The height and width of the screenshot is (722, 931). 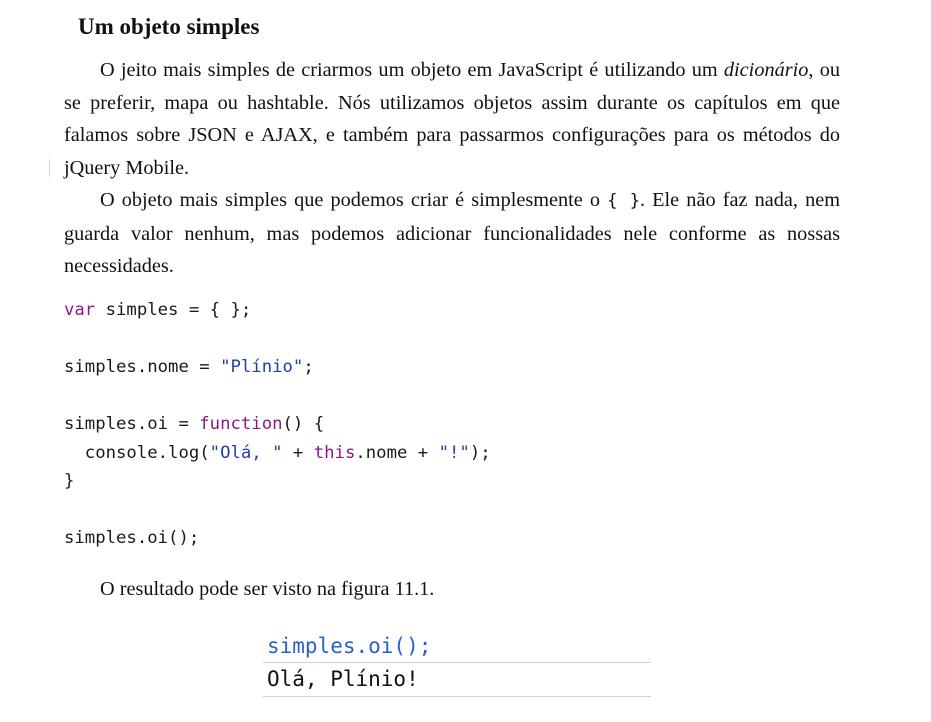 I want to click on code-line: var simples = { };, so click(x=157, y=310).